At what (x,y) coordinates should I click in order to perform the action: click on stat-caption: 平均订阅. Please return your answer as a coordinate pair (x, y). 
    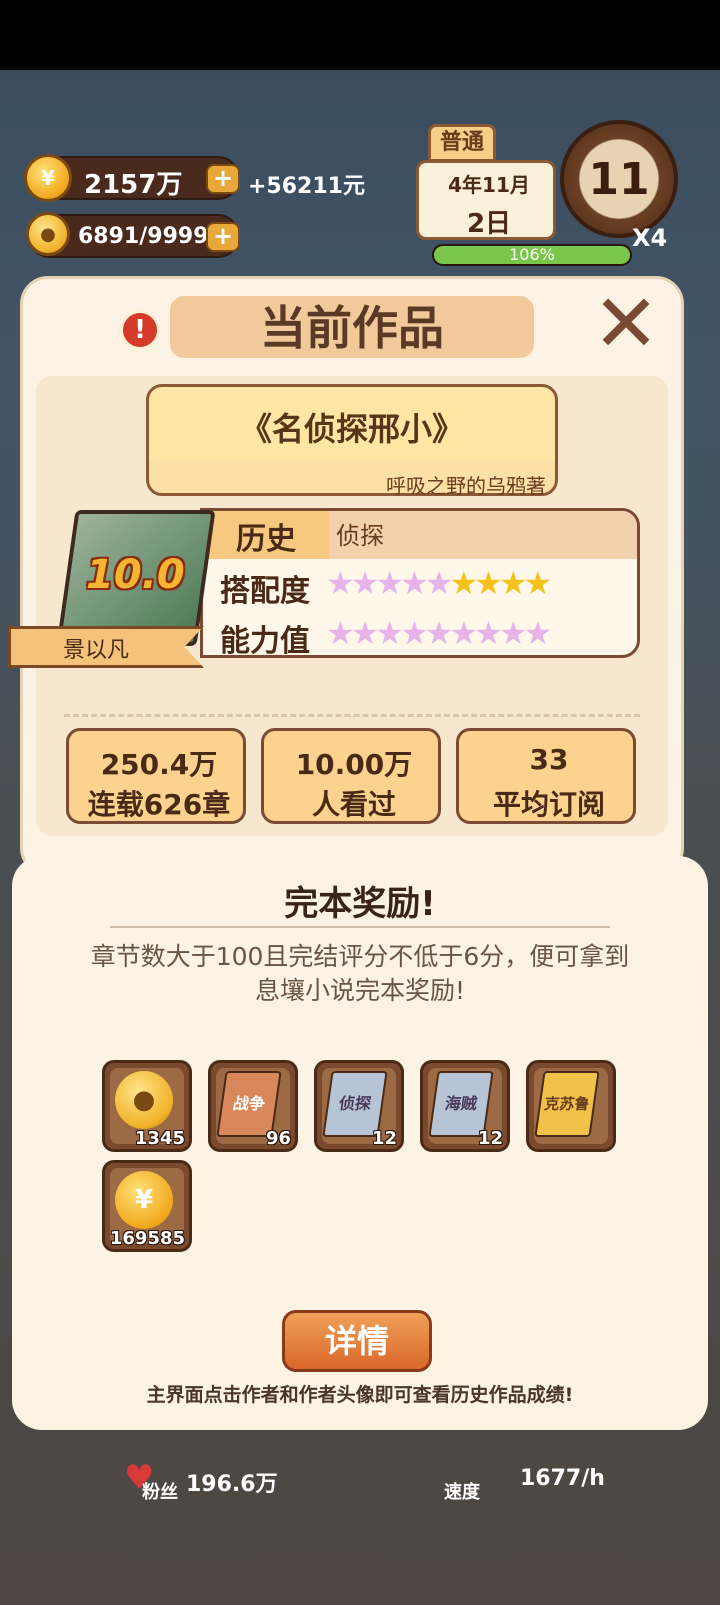
    Looking at the image, I should click on (548, 804).